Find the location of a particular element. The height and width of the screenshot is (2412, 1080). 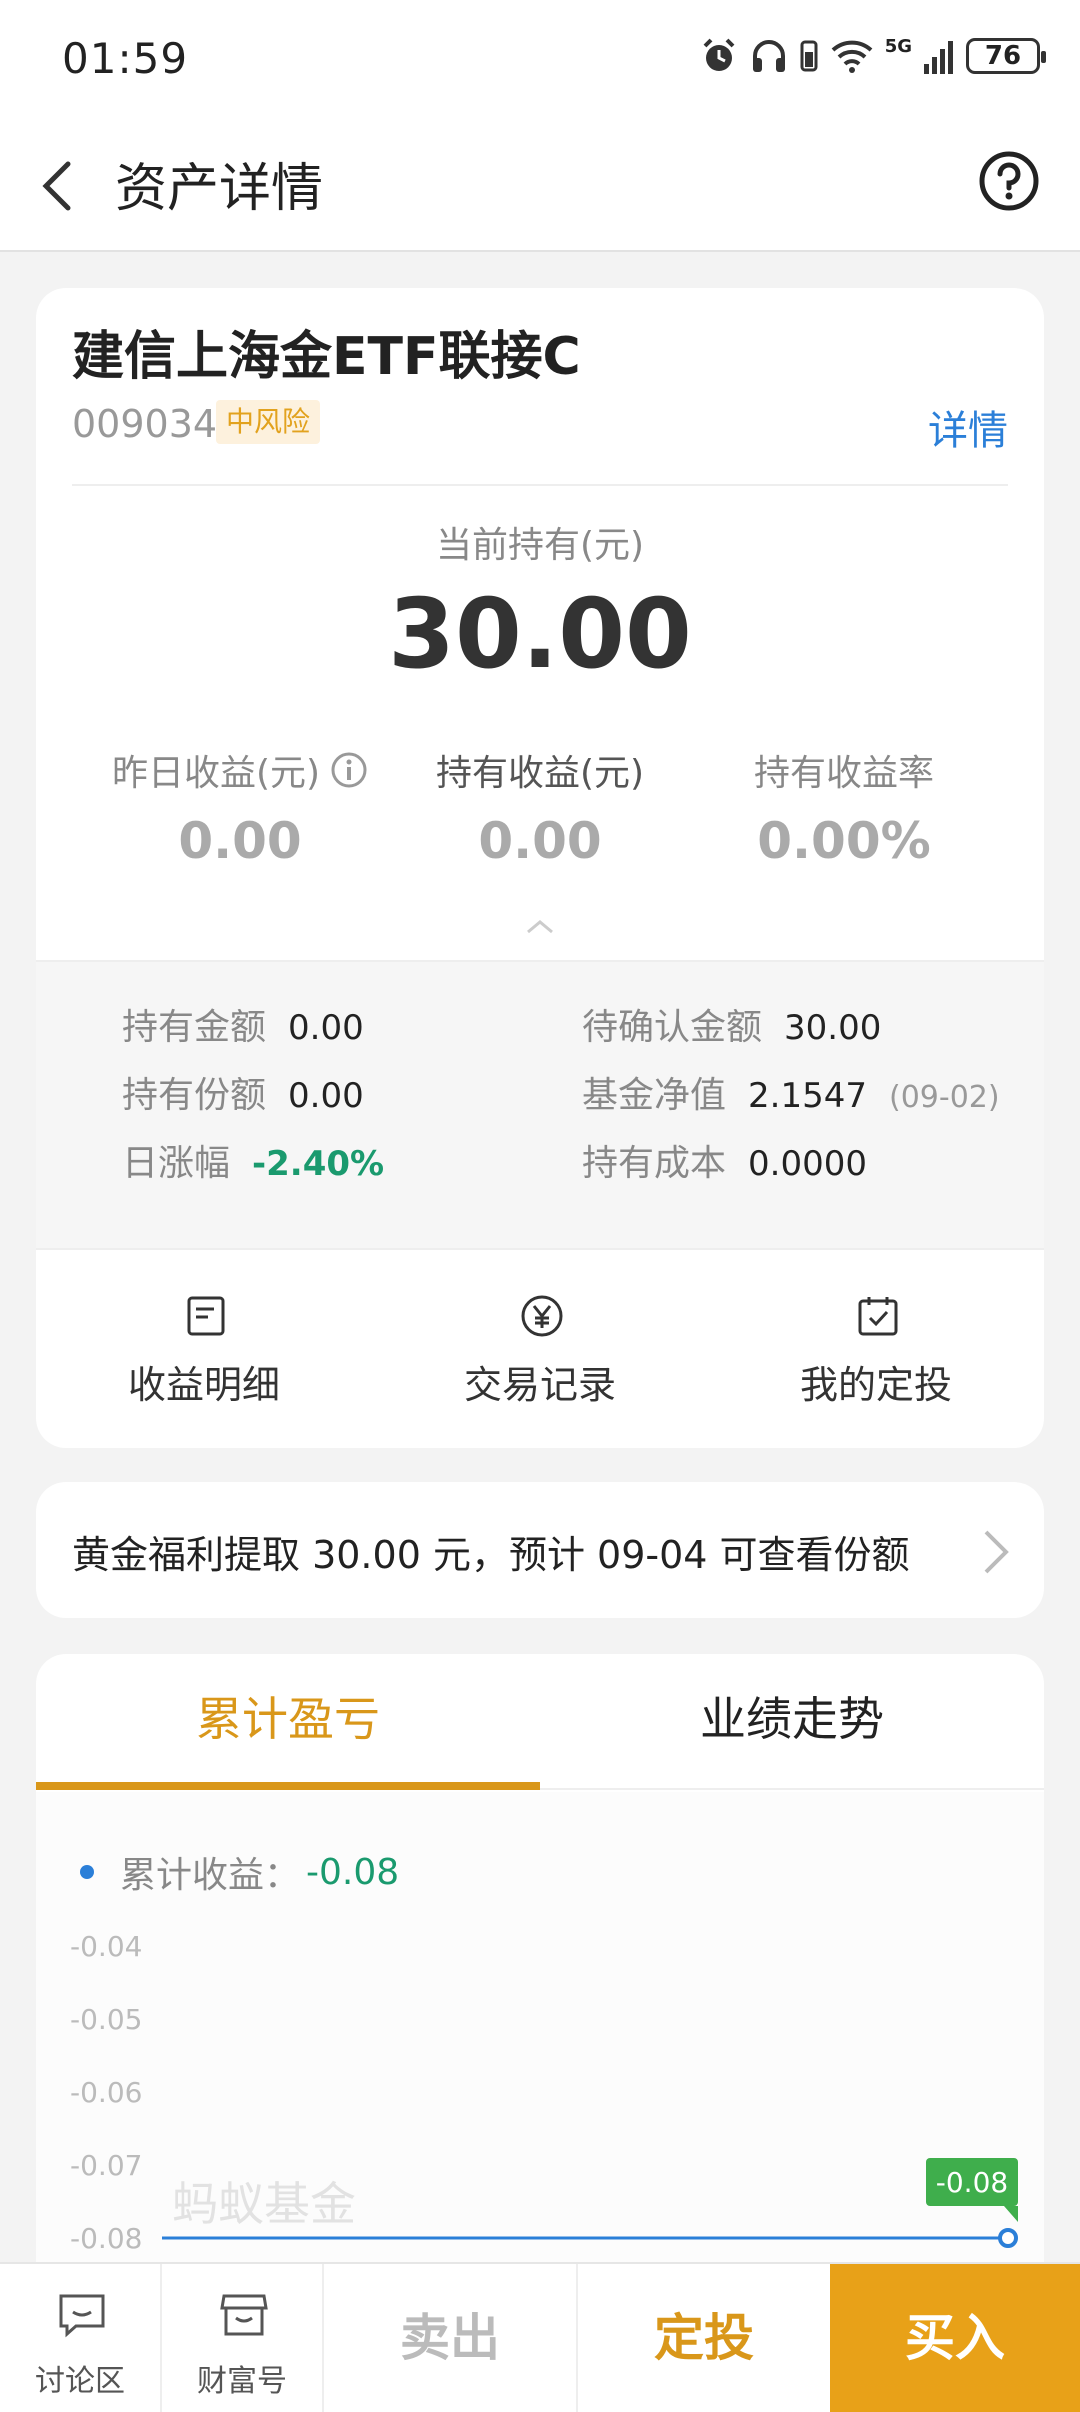

detail-hold-cost: 持有成本 0.0000 is located at coordinates (724, 1160).